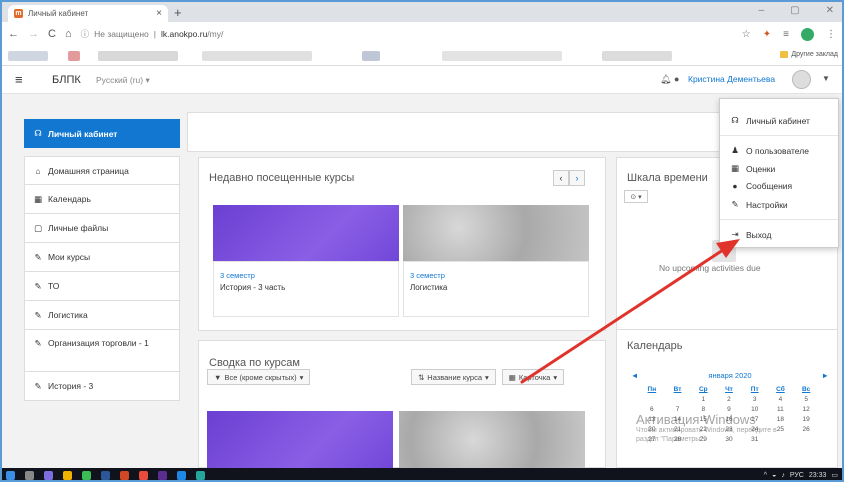 This screenshot has height=482, width=844. What do you see at coordinates (762, 10) in the screenshot?
I see `minimize-icon: –` at bounding box center [762, 10].